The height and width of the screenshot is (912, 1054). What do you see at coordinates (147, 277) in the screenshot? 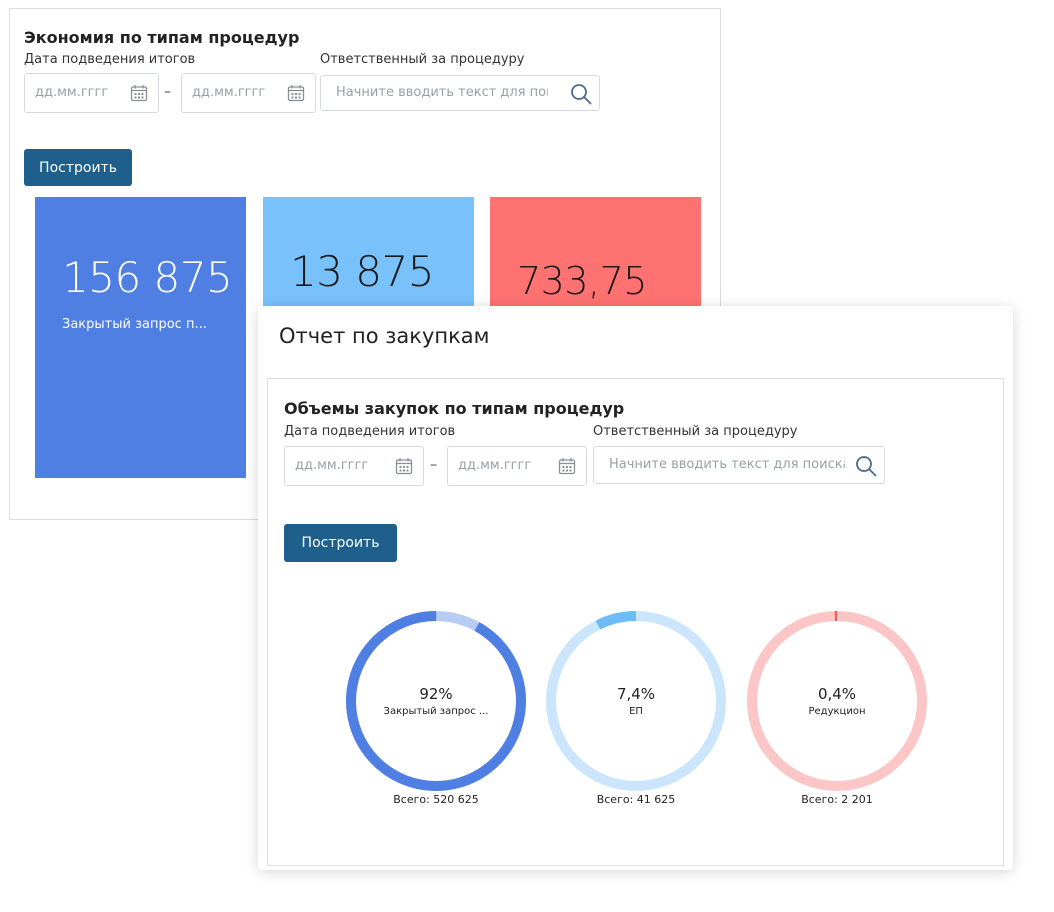
I see `tile-value: 156 875` at bounding box center [147, 277].